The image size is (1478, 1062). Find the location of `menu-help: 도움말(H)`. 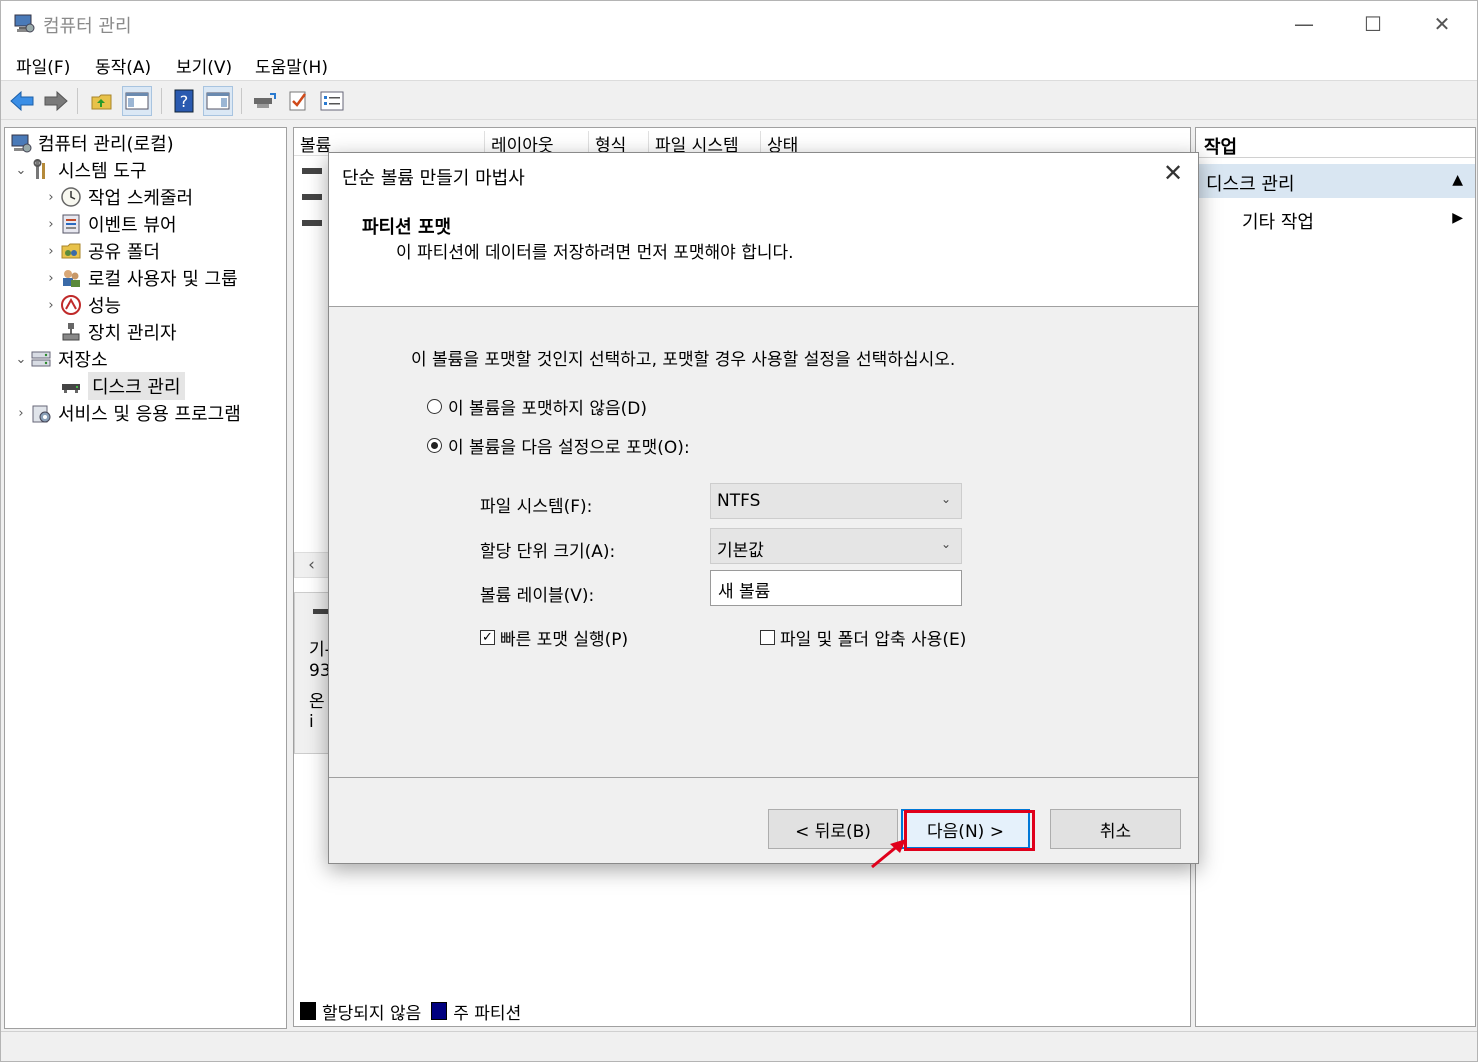

menu-help: 도움말(H) is located at coordinates (291, 65).